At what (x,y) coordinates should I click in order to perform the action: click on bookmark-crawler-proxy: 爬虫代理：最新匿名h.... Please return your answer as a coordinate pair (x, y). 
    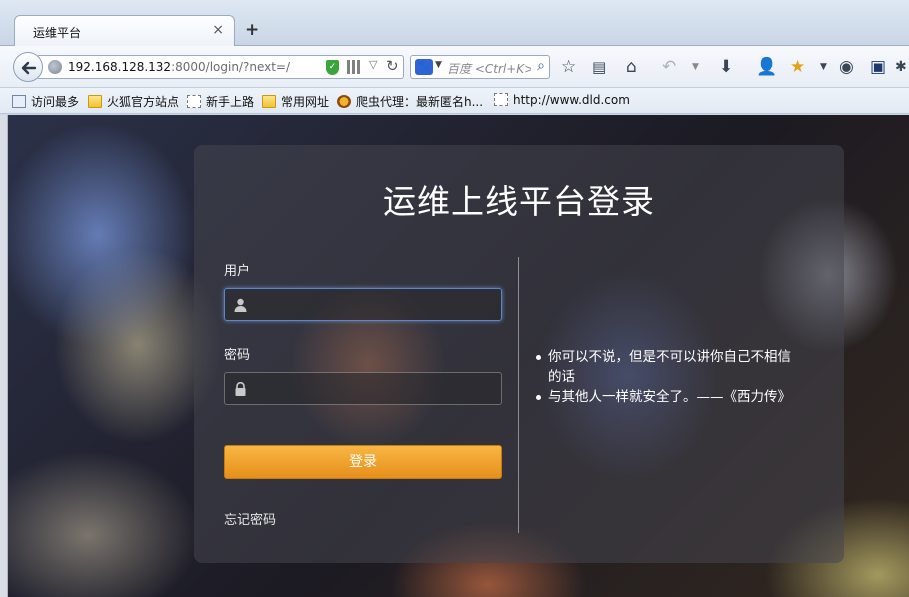
    Looking at the image, I should click on (410, 101).